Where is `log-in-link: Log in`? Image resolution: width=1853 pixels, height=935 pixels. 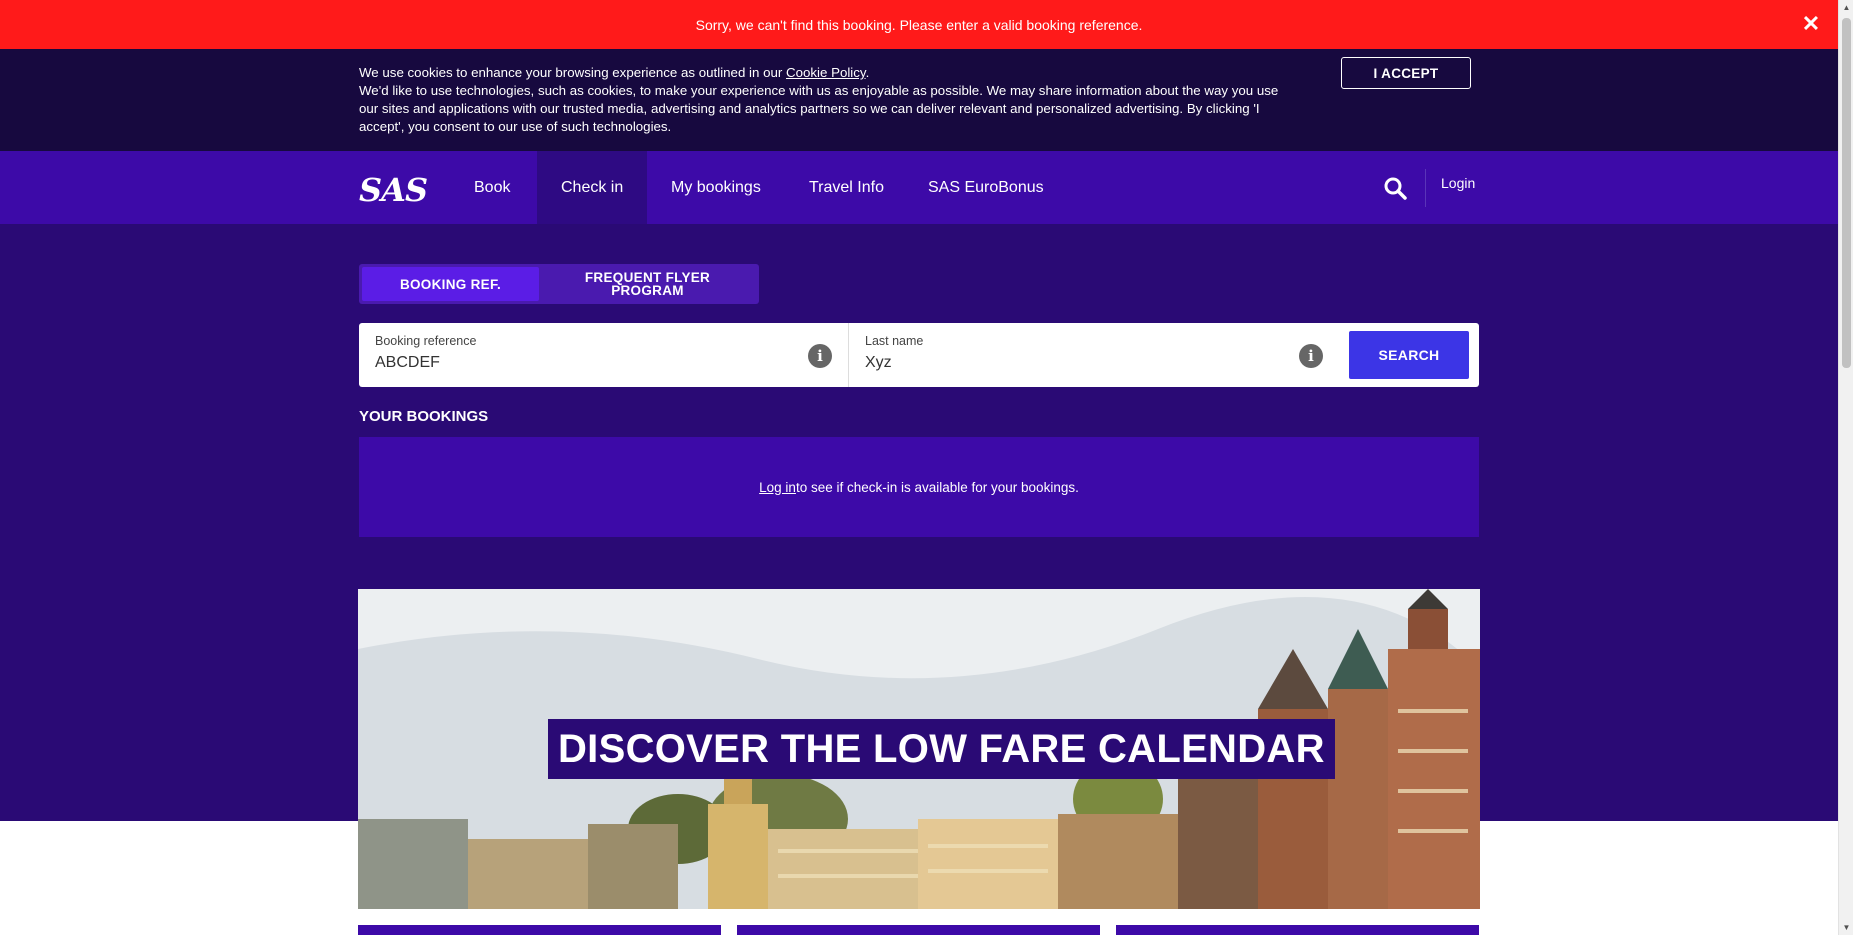 log-in-link: Log in is located at coordinates (777, 487).